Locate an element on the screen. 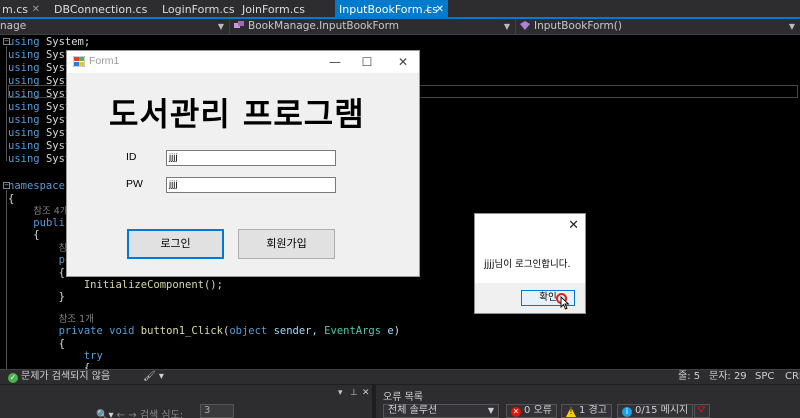  signup-button: 회원가입 is located at coordinates (286, 244).